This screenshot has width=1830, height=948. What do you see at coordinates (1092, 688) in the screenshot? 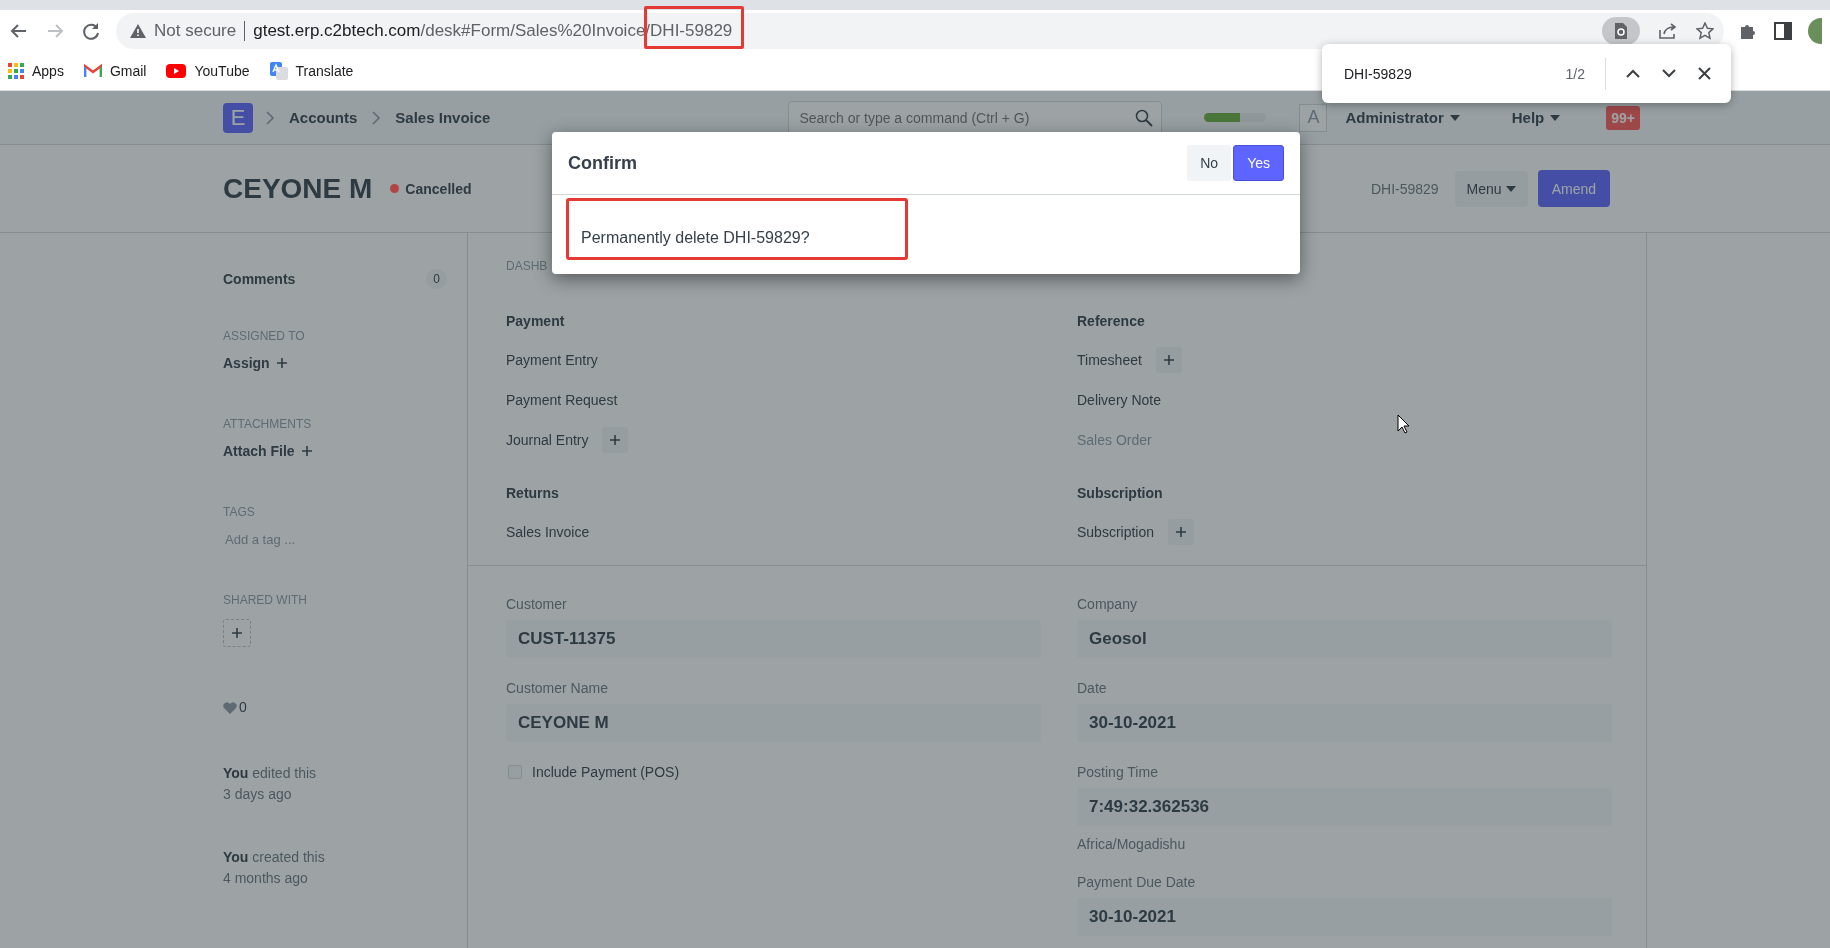
I see `field-label: Date` at bounding box center [1092, 688].